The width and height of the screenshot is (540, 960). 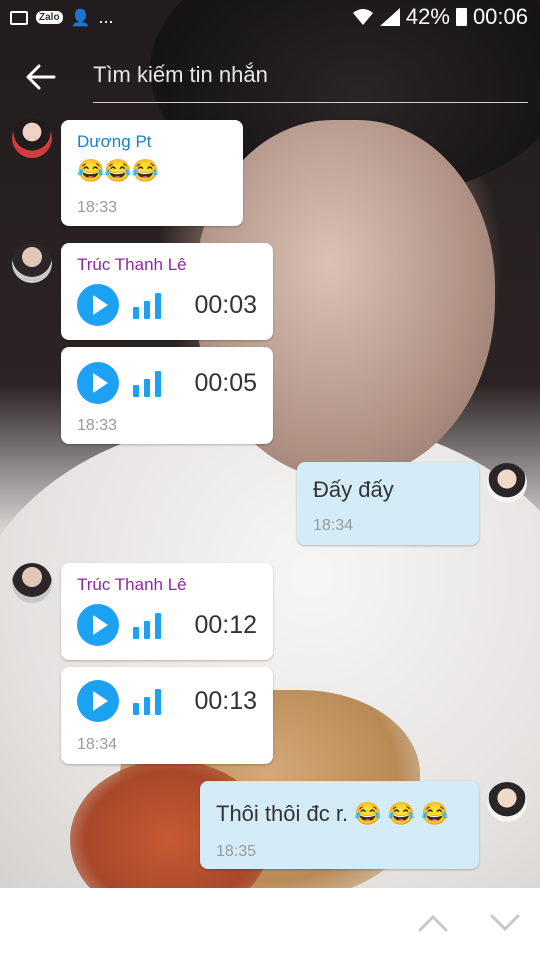 I want to click on wifi-icon, so click(x=362, y=17).